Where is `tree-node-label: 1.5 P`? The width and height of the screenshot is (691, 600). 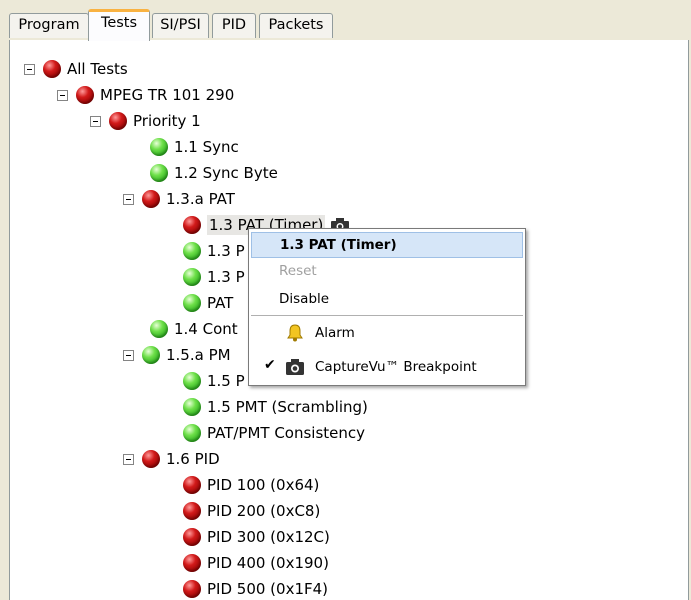
tree-node-label: 1.5 P is located at coordinates (226, 381).